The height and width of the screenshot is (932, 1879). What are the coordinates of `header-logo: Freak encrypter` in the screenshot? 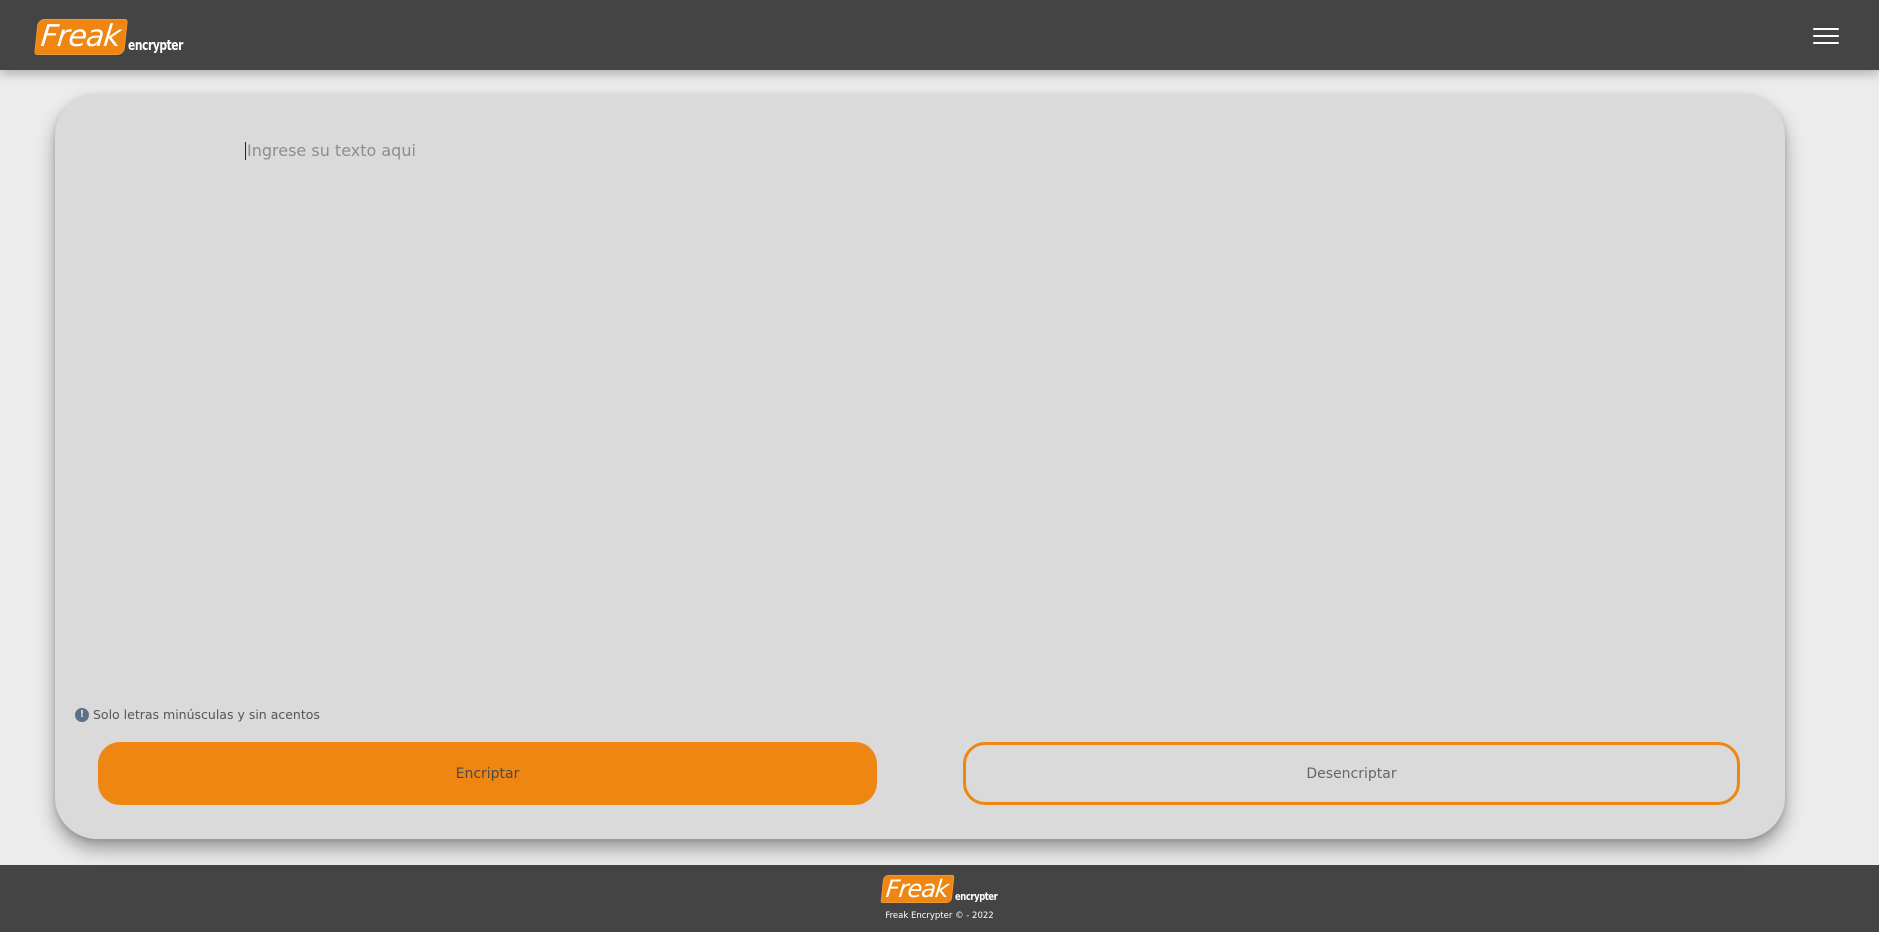 It's located at (113, 37).